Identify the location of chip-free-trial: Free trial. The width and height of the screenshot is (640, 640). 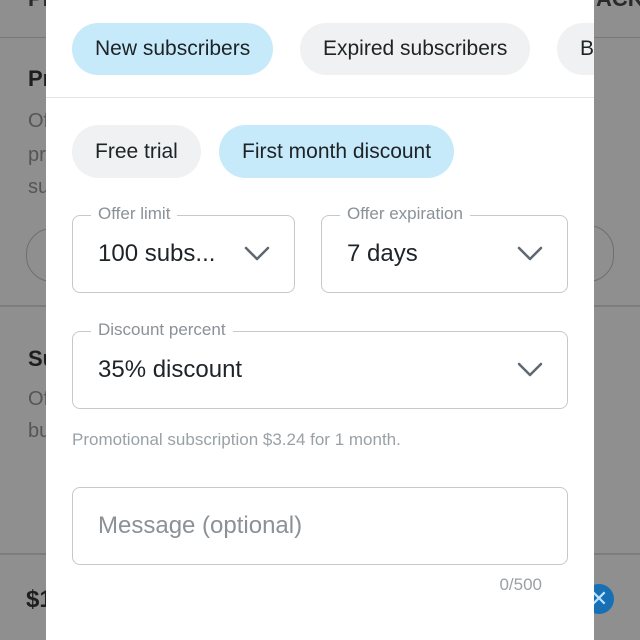
(136, 151).